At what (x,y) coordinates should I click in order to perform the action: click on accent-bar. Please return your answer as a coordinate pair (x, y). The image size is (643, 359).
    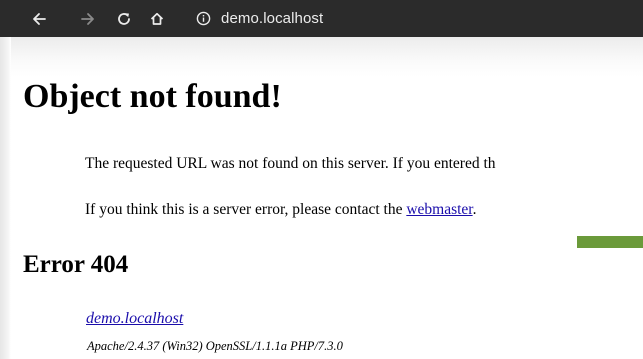
    Looking at the image, I should click on (610, 242).